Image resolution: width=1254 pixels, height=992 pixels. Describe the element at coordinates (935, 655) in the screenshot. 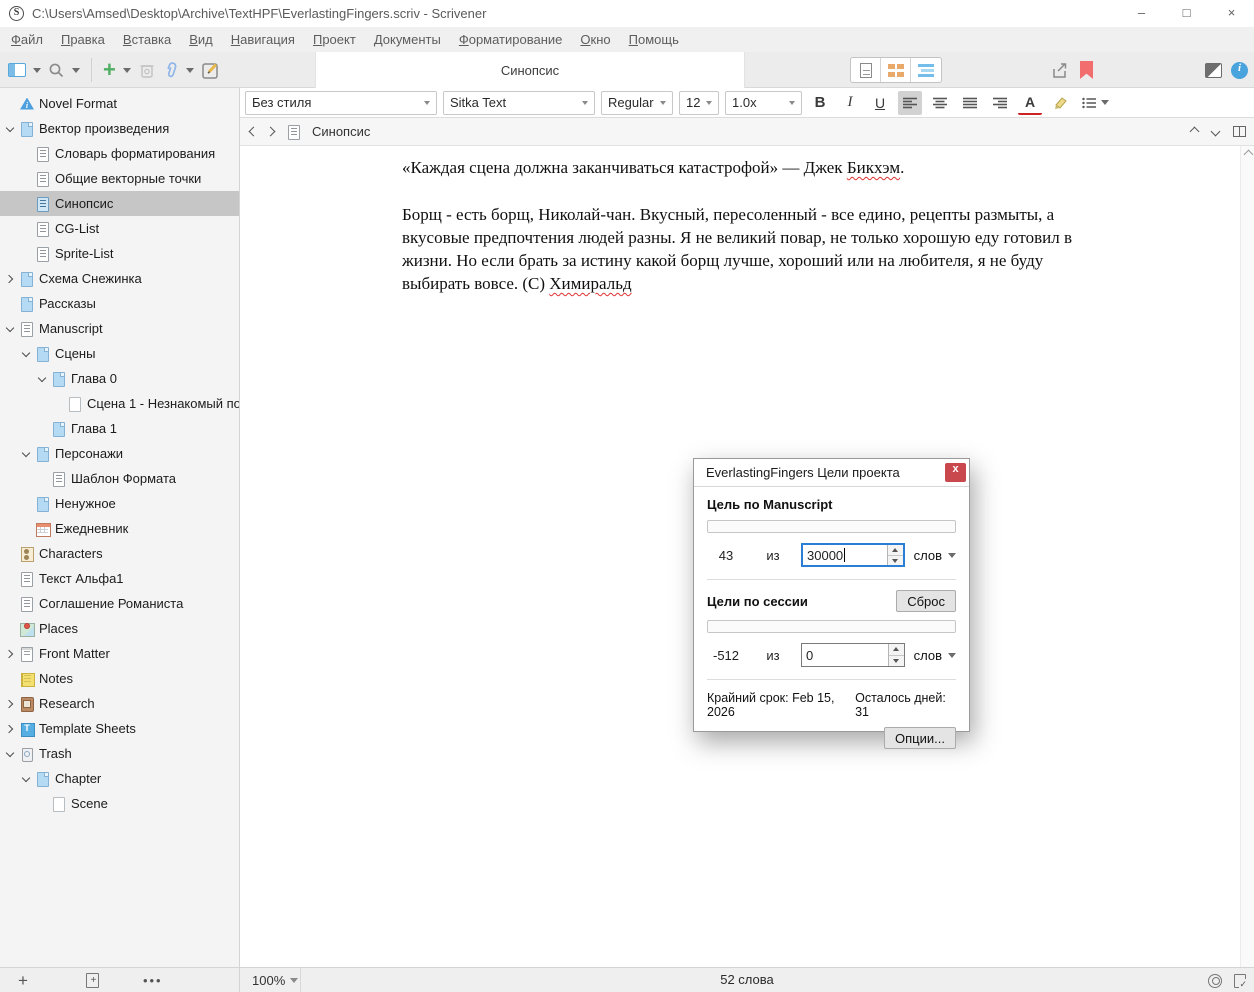

I see `session-unit-dropdown: слов` at that location.